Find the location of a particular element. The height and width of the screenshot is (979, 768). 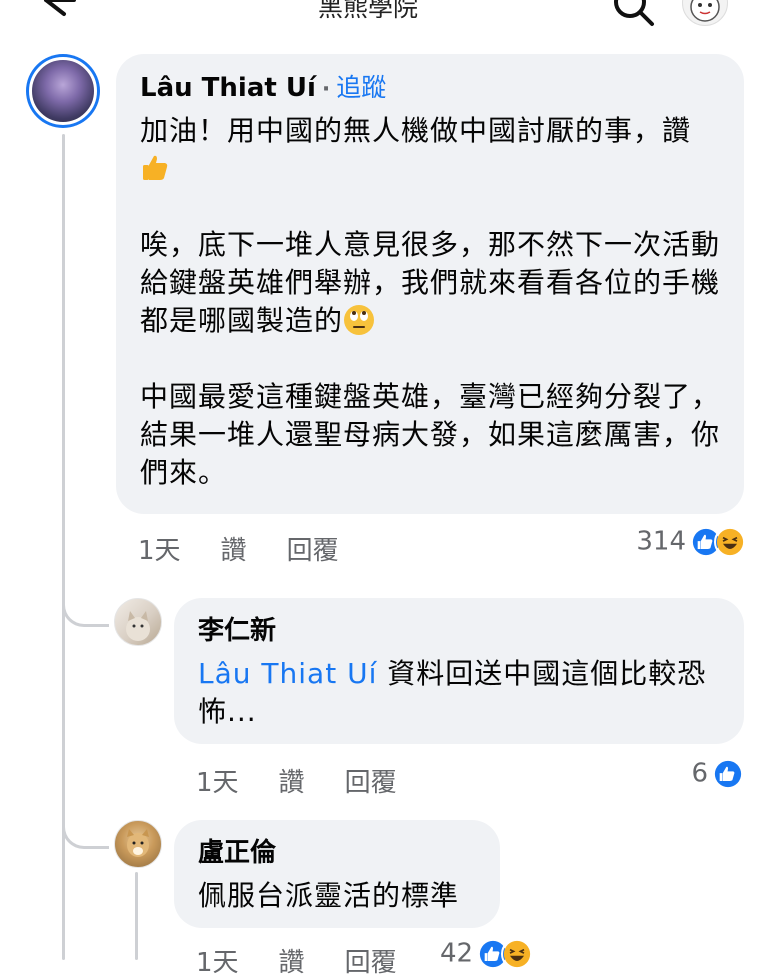

thread-line is located at coordinates (136, 916).